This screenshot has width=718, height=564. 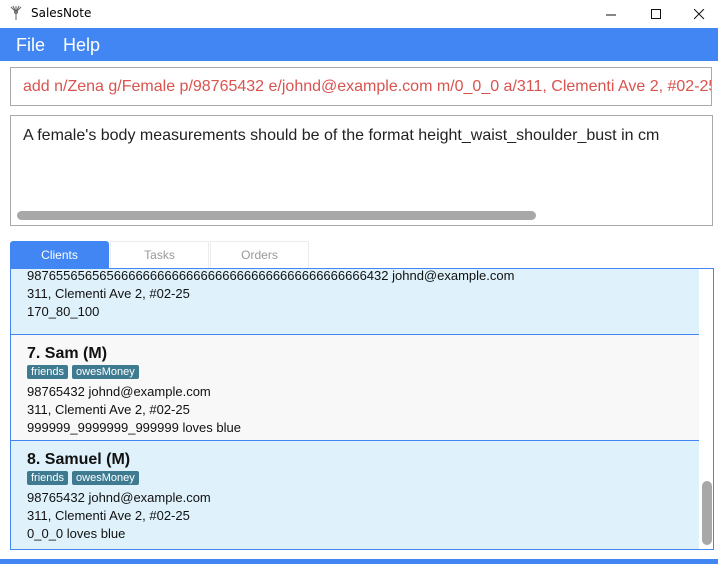 What do you see at coordinates (30, 45) in the screenshot?
I see `menu-file: File` at bounding box center [30, 45].